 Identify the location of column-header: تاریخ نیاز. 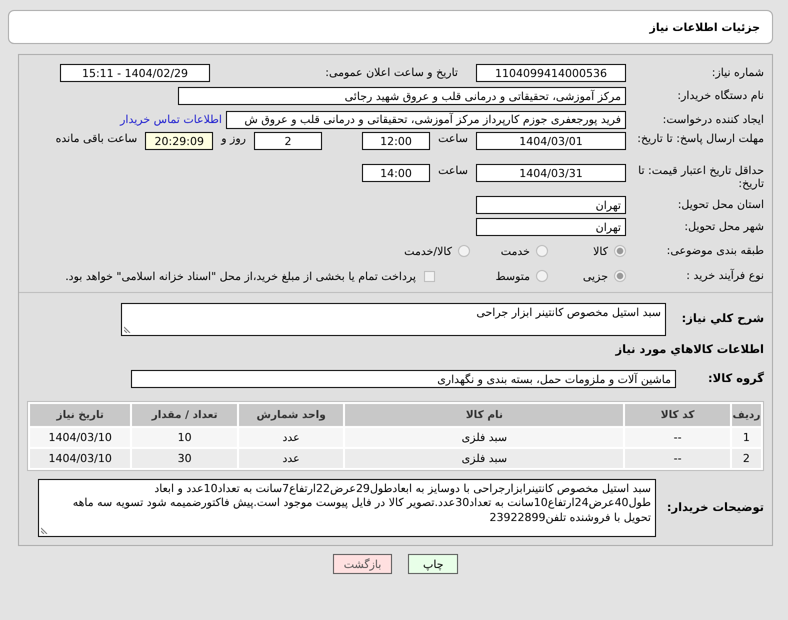
(80, 415).